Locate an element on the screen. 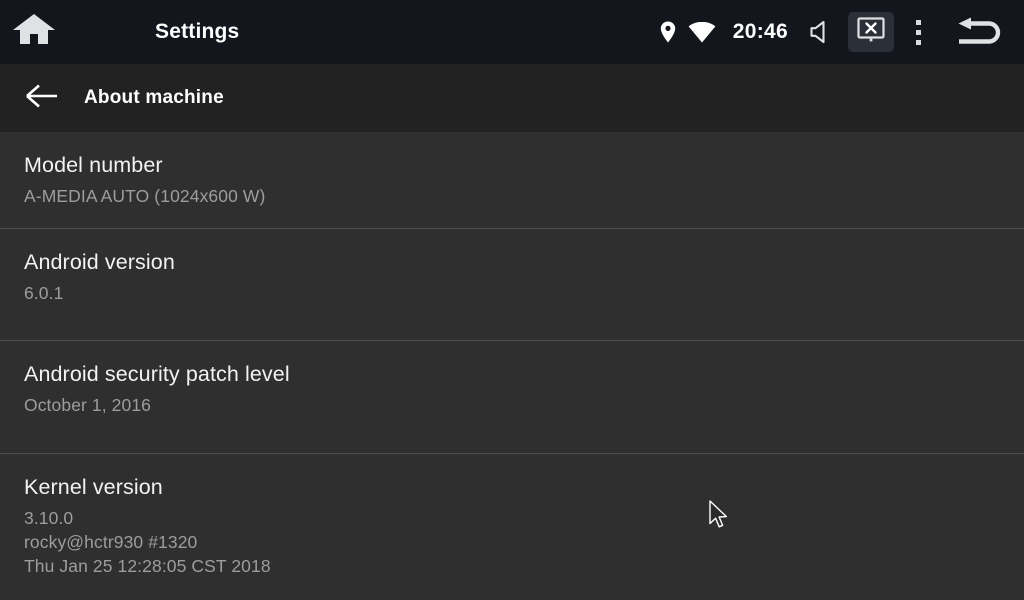  list-item-value: 6.0.1 is located at coordinates (44, 293).